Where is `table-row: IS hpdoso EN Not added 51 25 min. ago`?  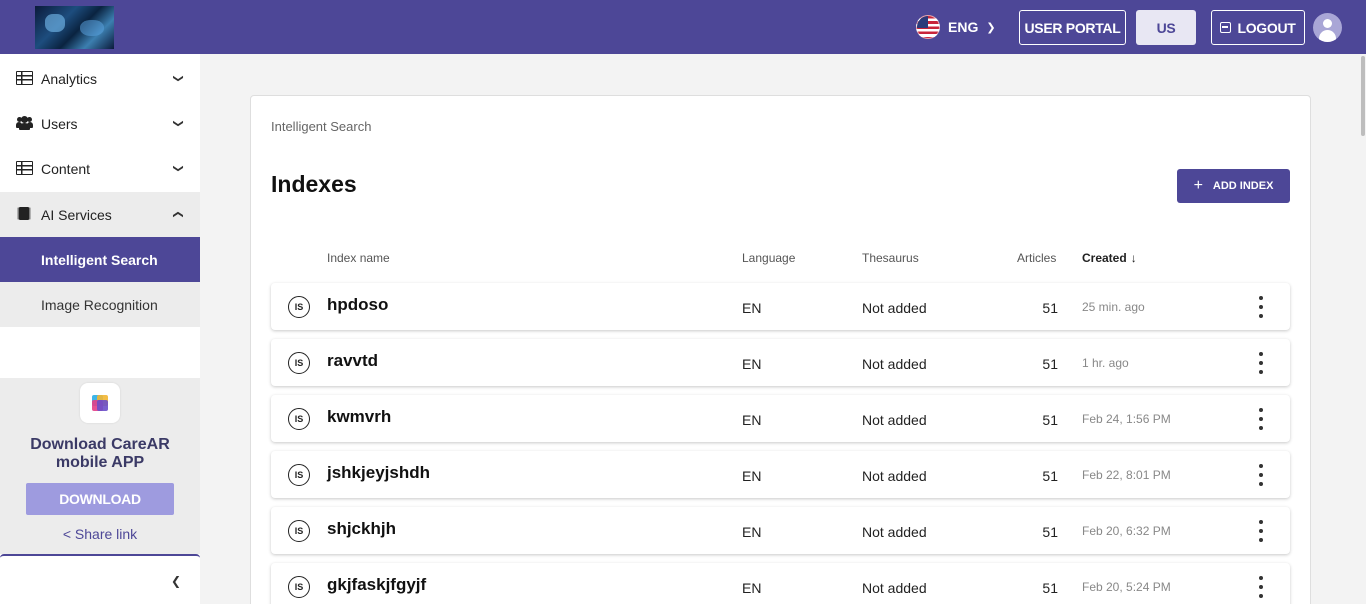
table-row: IS hpdoso EN Not added 51 25 min. ago is located at coordinates (780, 306).